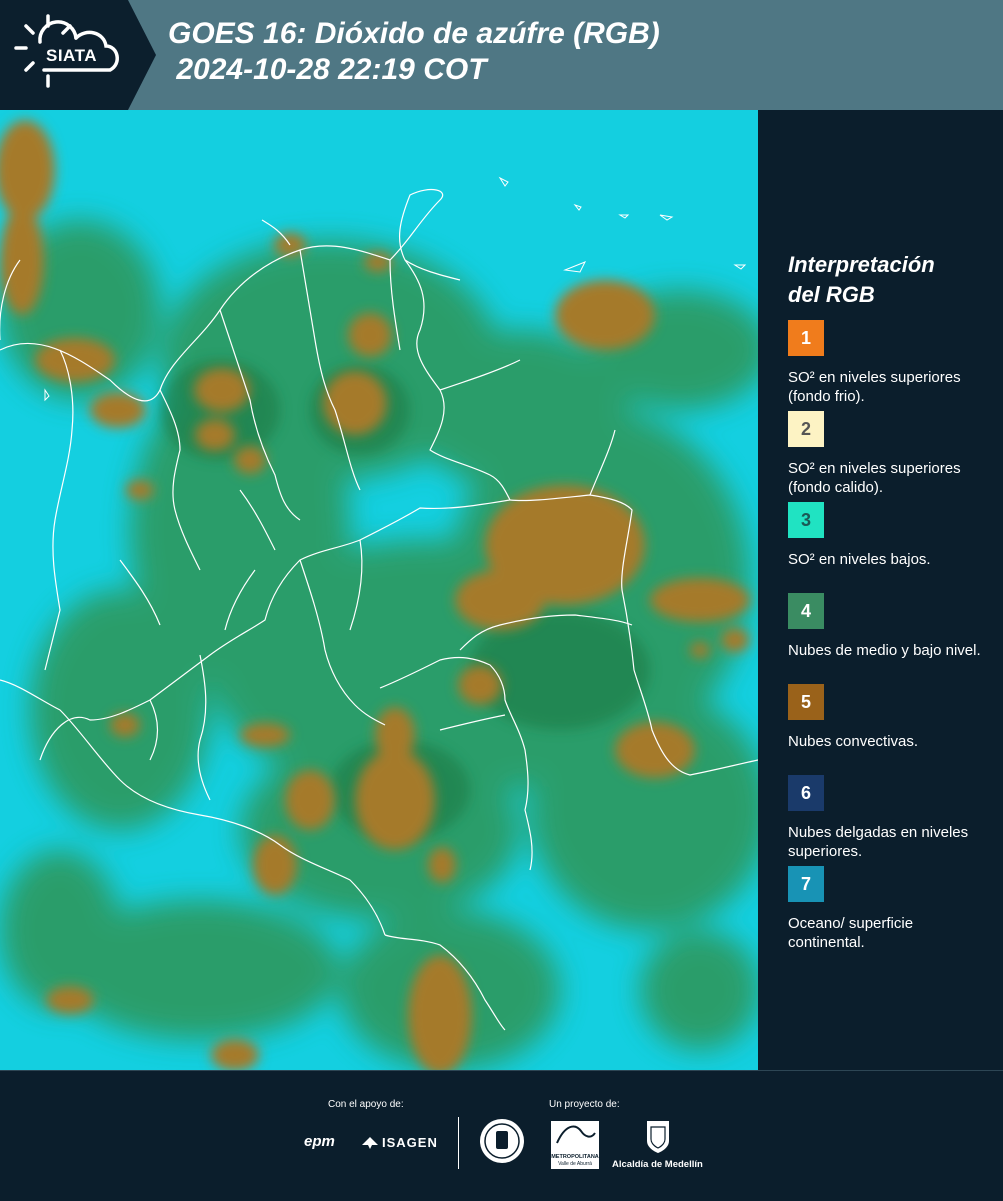  I want to click on legend-label: SO² en niveles bajos., so click(859, 559).